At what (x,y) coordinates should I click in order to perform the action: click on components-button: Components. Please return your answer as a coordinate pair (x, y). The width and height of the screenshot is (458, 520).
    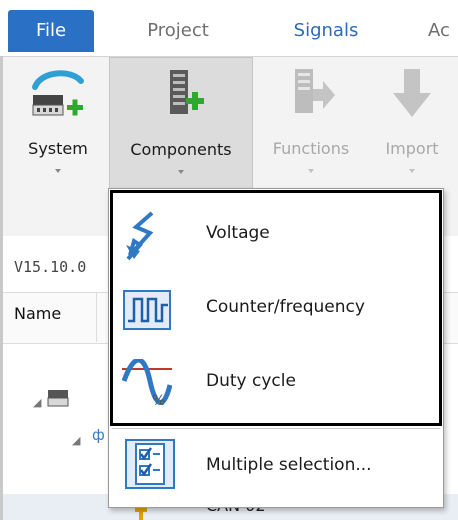
    Looking at the image, I should click on (181, 124).